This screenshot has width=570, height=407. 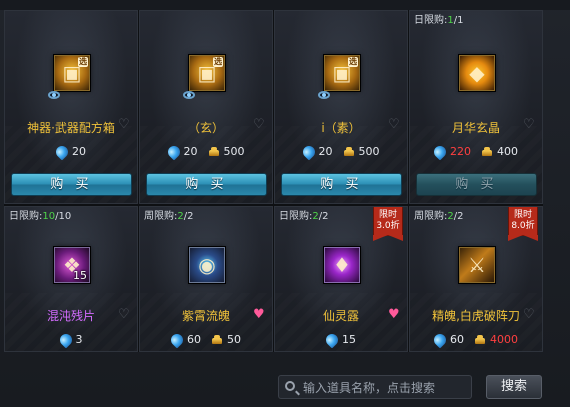 I want to click on shop-item-card: ▣ 选 （玄） ♡ 20 500 购 买, so click(x=206, y=107).